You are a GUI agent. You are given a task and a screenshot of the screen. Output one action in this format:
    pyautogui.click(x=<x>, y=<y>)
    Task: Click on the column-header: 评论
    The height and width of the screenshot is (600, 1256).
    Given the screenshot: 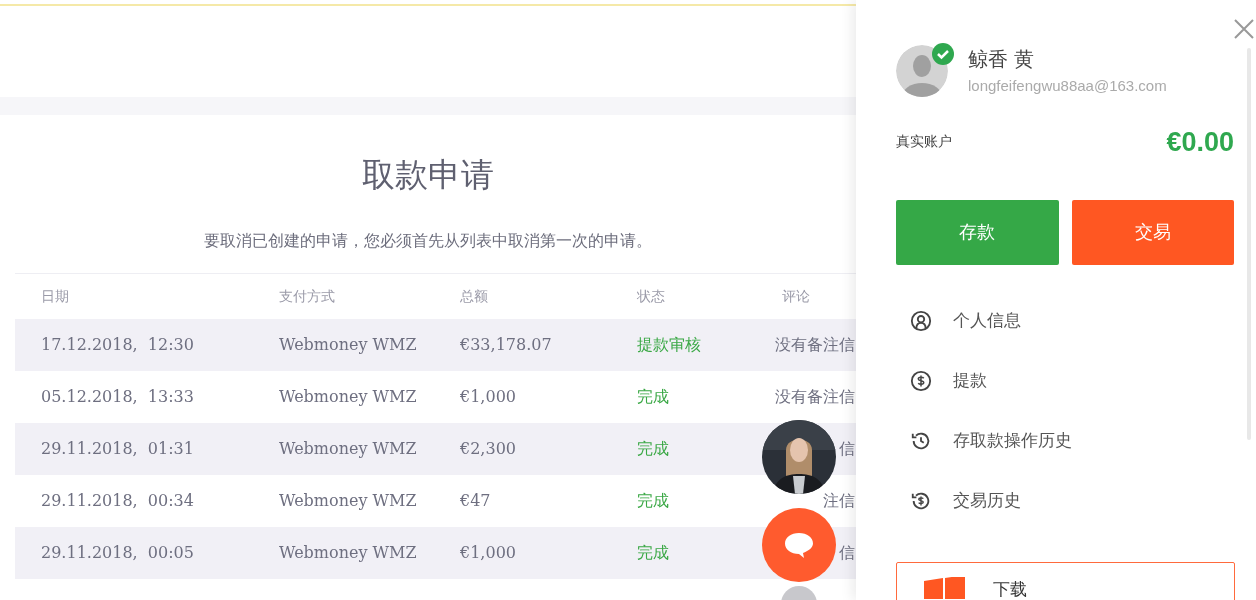 What is the action you would take?
    pyautogui.click(x=796, y=296)
    